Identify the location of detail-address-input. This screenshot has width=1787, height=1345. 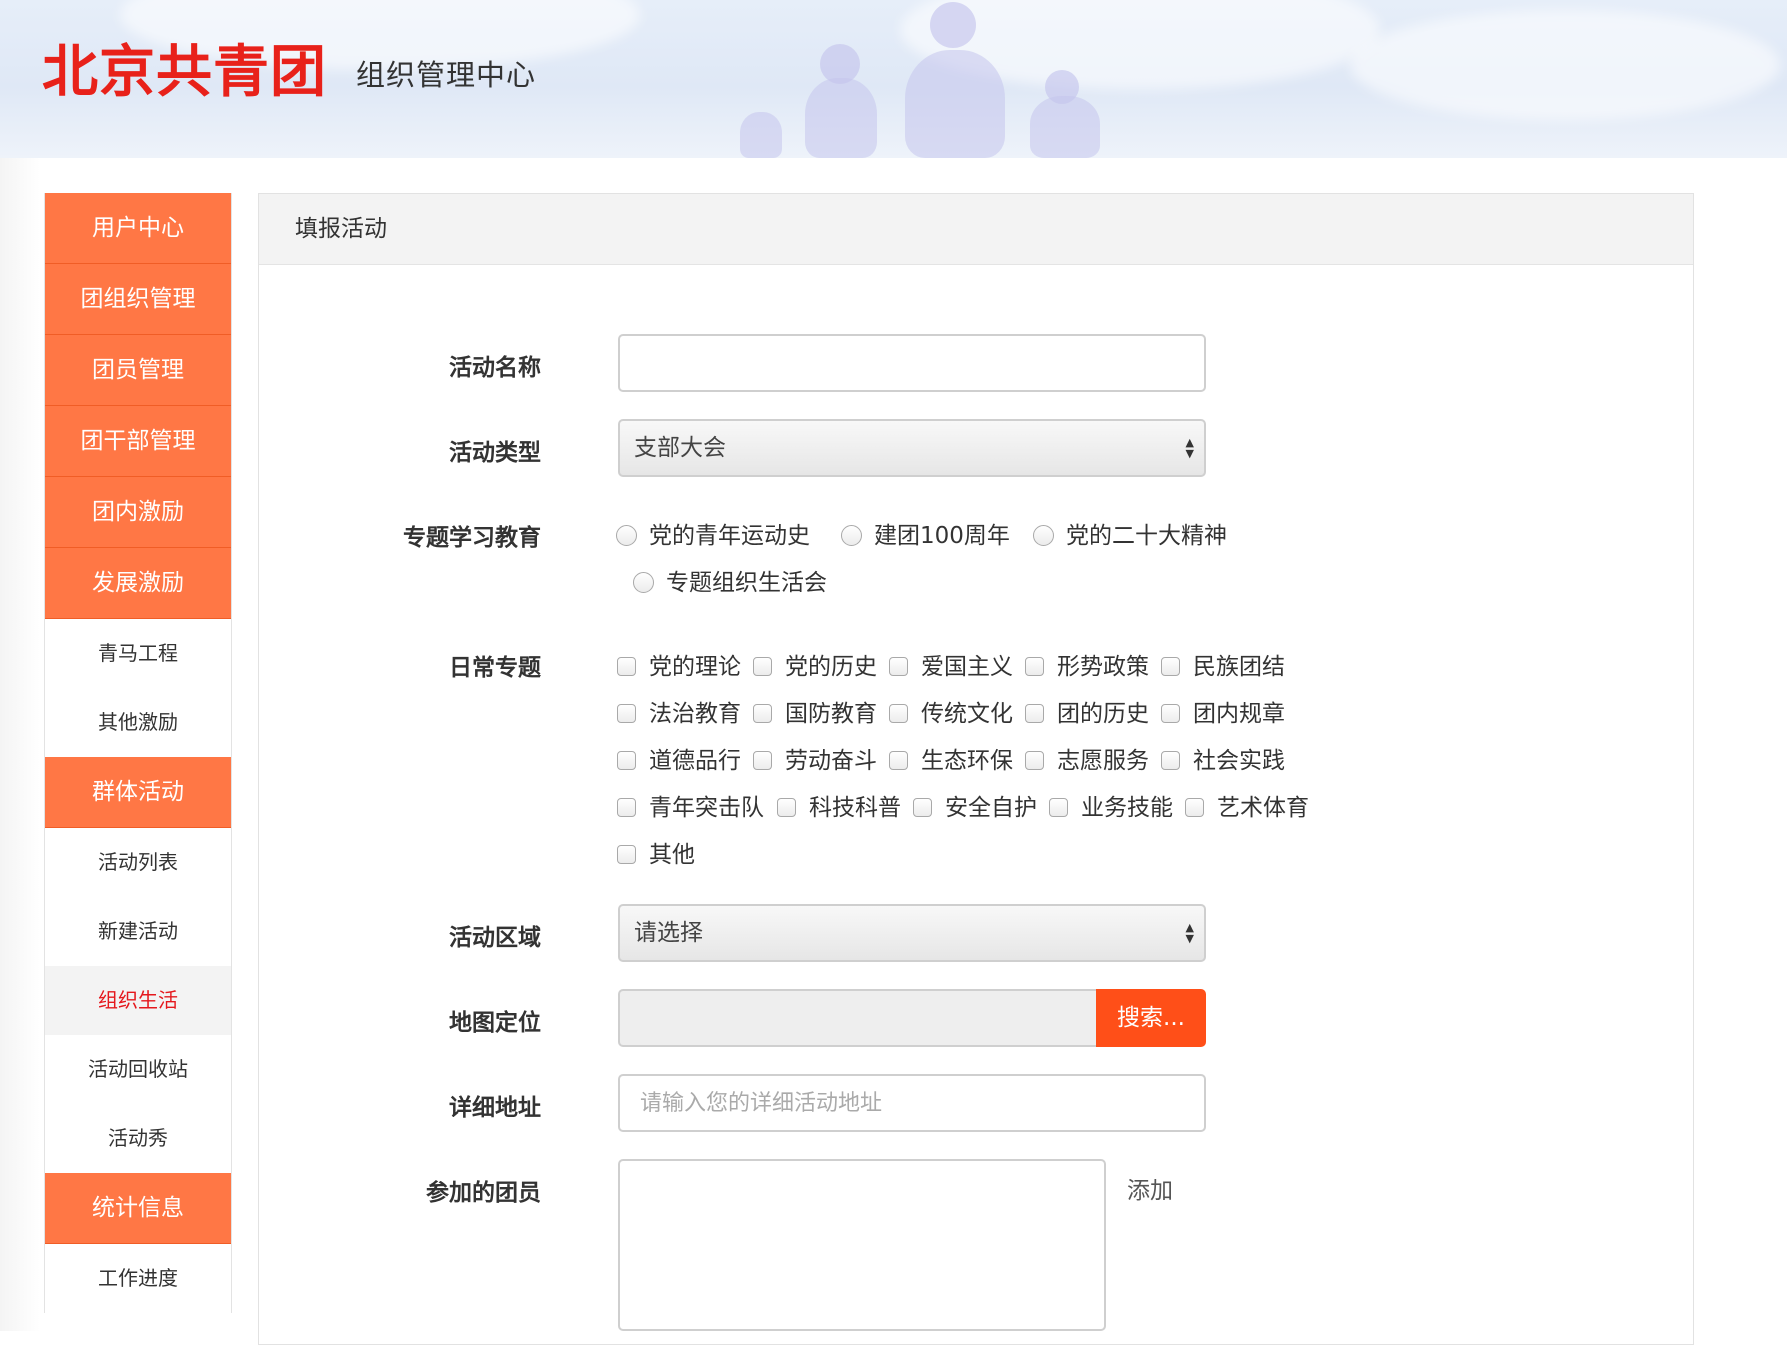
(912, 1103).